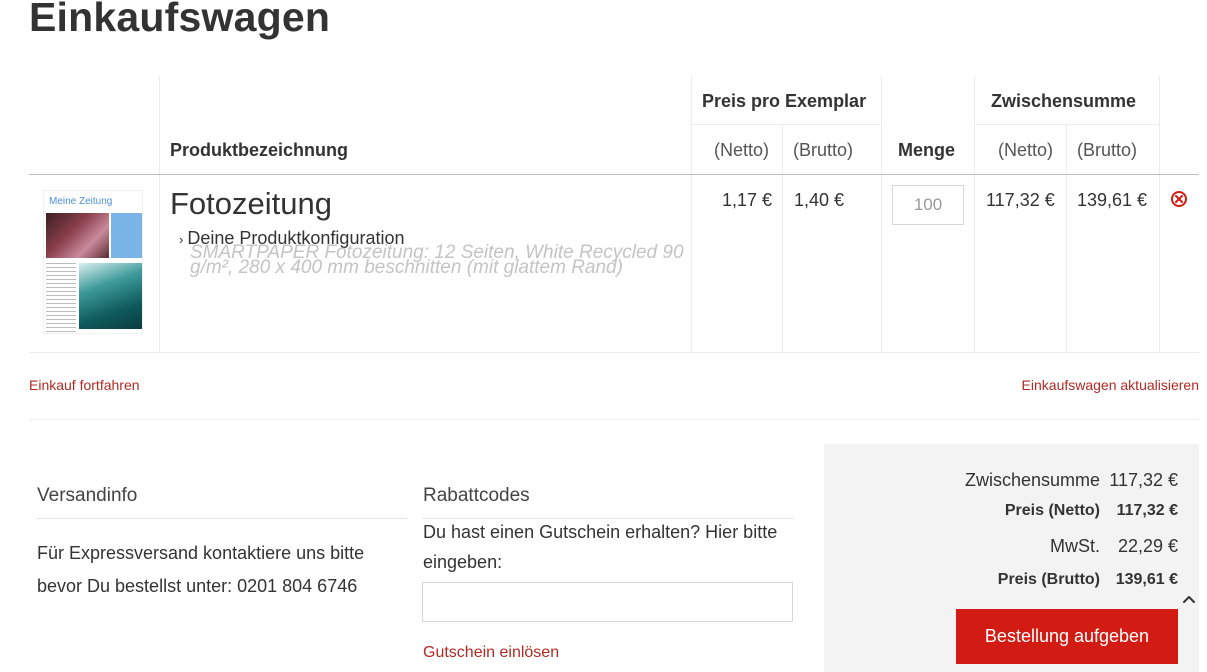 The width and height of the screenshot is (1207, 672). What do you see at coordinates (1074, 546) in the screenshot?
I see `tax-label: MwSt.` at bounding box center [1074, 546].